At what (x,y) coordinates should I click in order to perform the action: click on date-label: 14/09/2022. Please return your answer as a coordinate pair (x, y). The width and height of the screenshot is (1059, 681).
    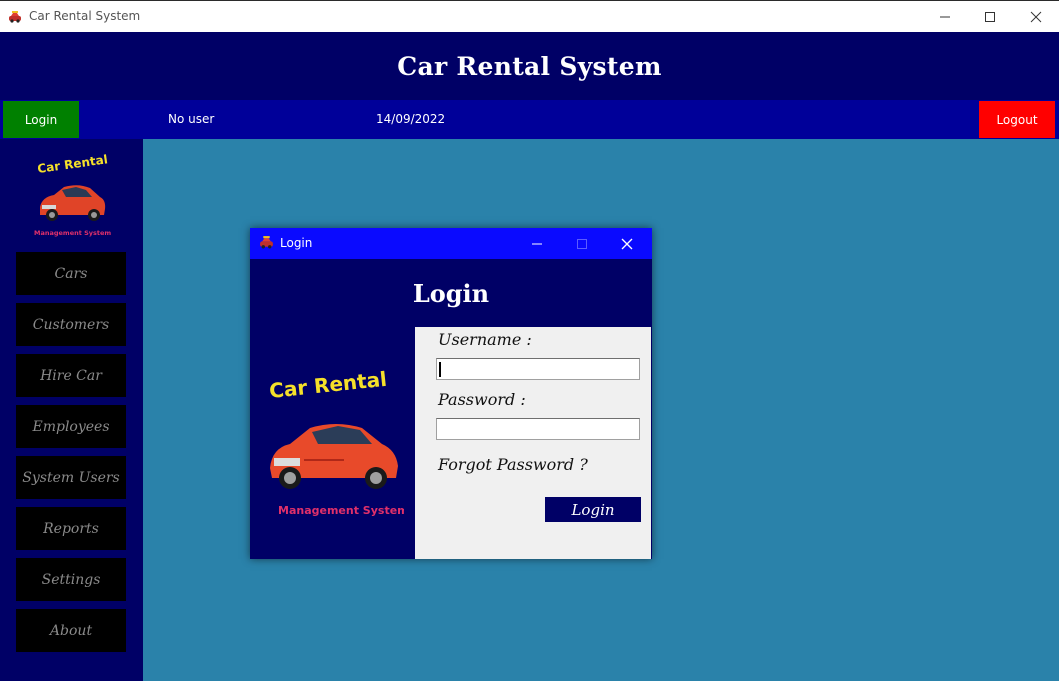
    Looking at the image, I should click on (411, 119).